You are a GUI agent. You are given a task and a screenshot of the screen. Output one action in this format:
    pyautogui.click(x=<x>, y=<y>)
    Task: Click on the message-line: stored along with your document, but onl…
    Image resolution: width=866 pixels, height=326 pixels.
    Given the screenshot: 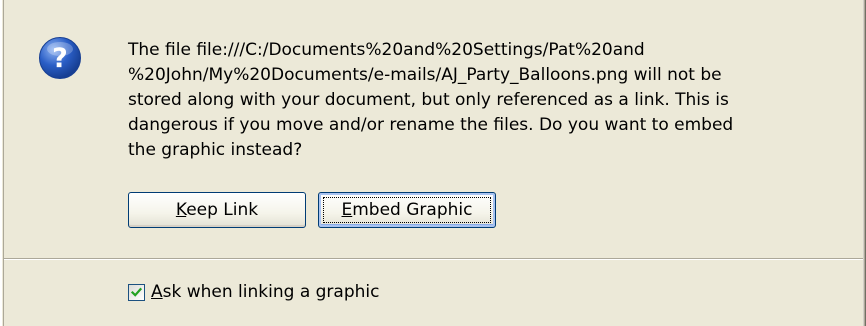 What is the action you would take?
    pyautogui.click(x=428, y=100)
    